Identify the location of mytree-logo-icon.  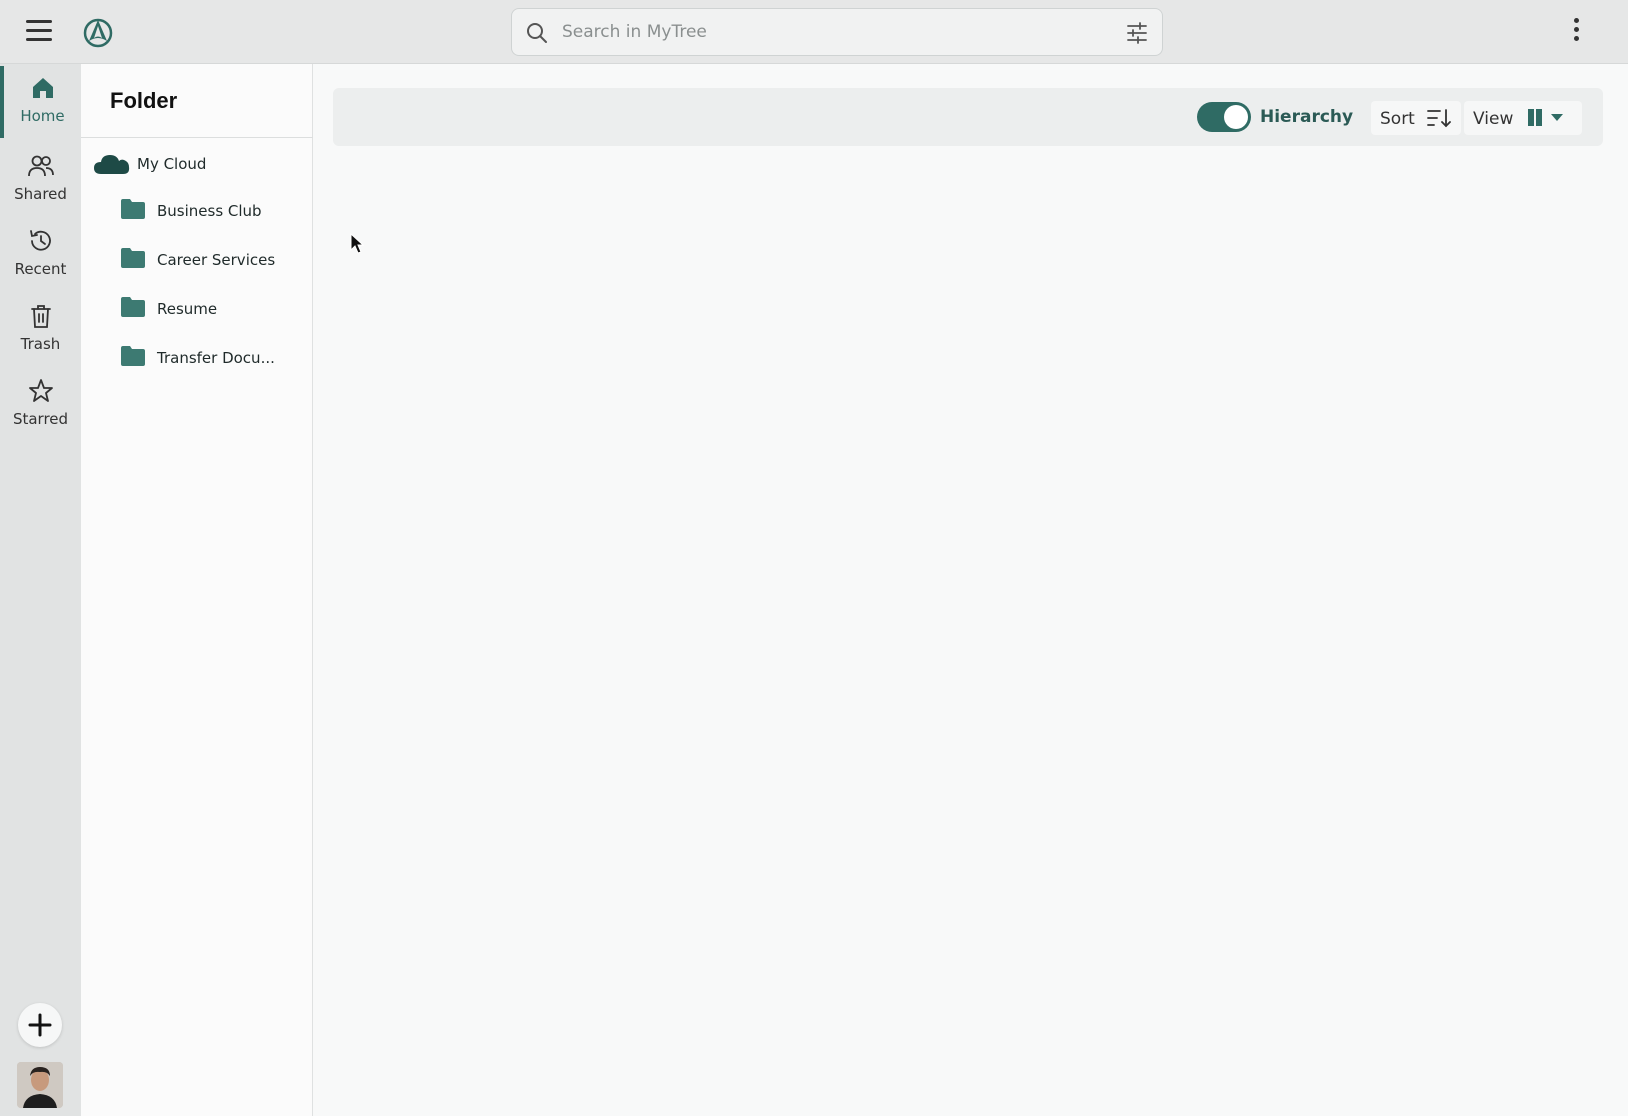
(98, 32).